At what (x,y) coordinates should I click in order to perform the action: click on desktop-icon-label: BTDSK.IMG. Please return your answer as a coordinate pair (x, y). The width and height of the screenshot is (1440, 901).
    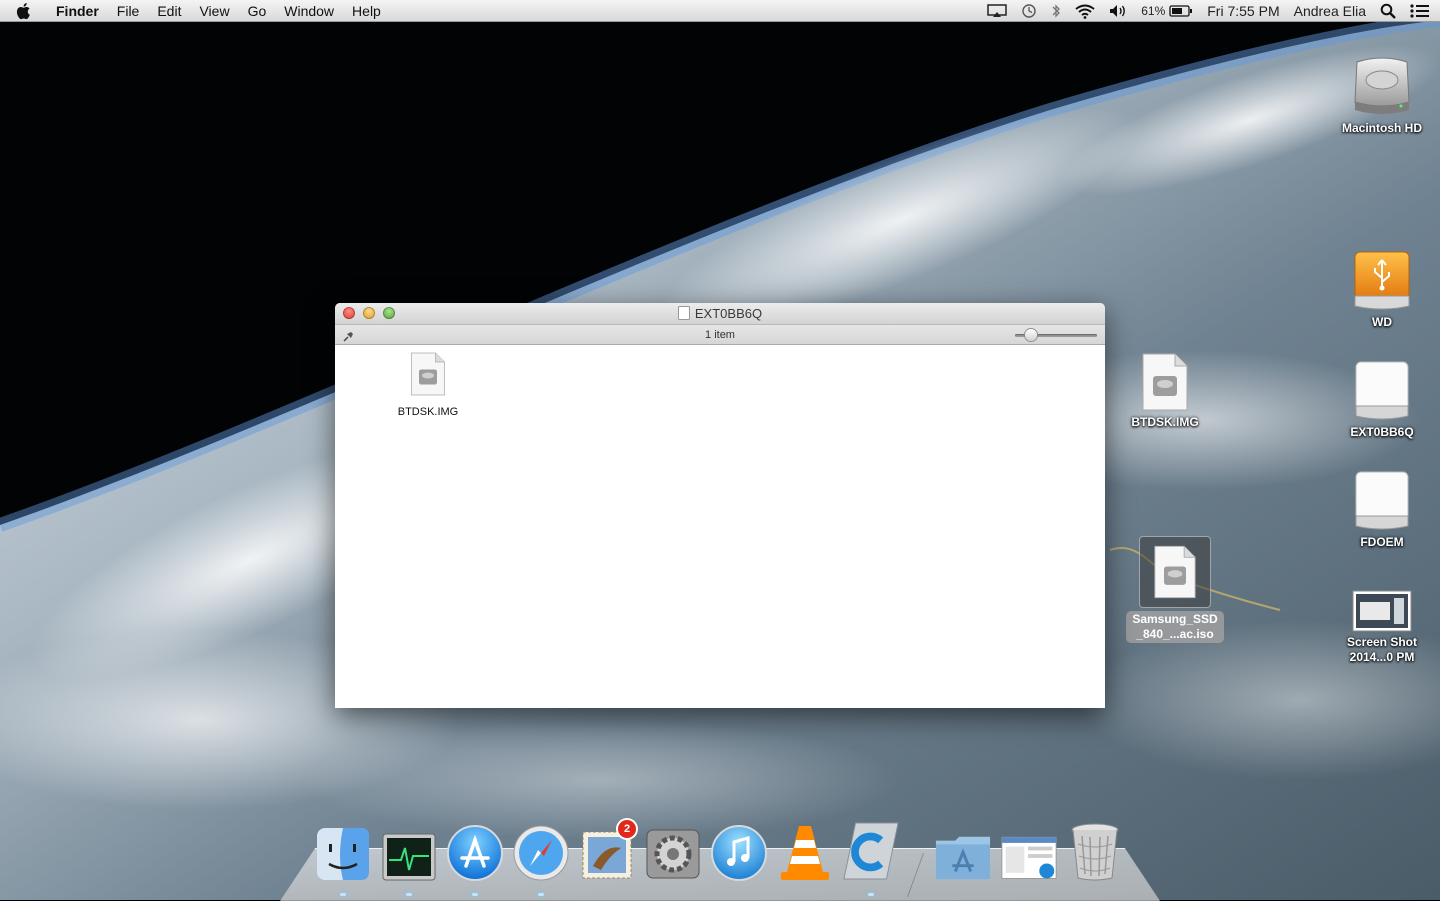
    Looking at the image, I should click on (1165, 422).